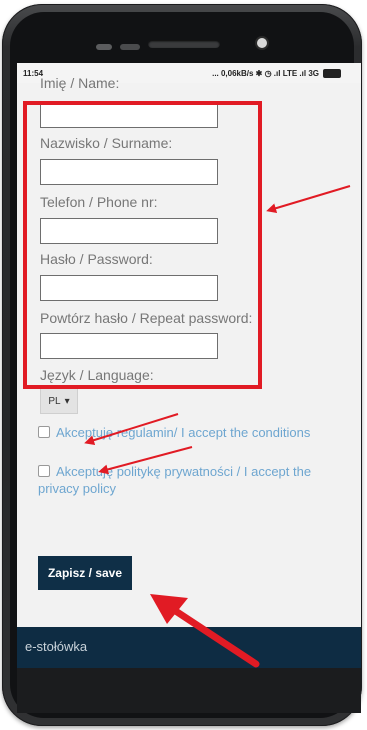 Image resolution: width=367 pixels, height=730 pixels. Describe the element at coordinates (54, 401) in the screenshot. I see `language-value: PL` at that location.